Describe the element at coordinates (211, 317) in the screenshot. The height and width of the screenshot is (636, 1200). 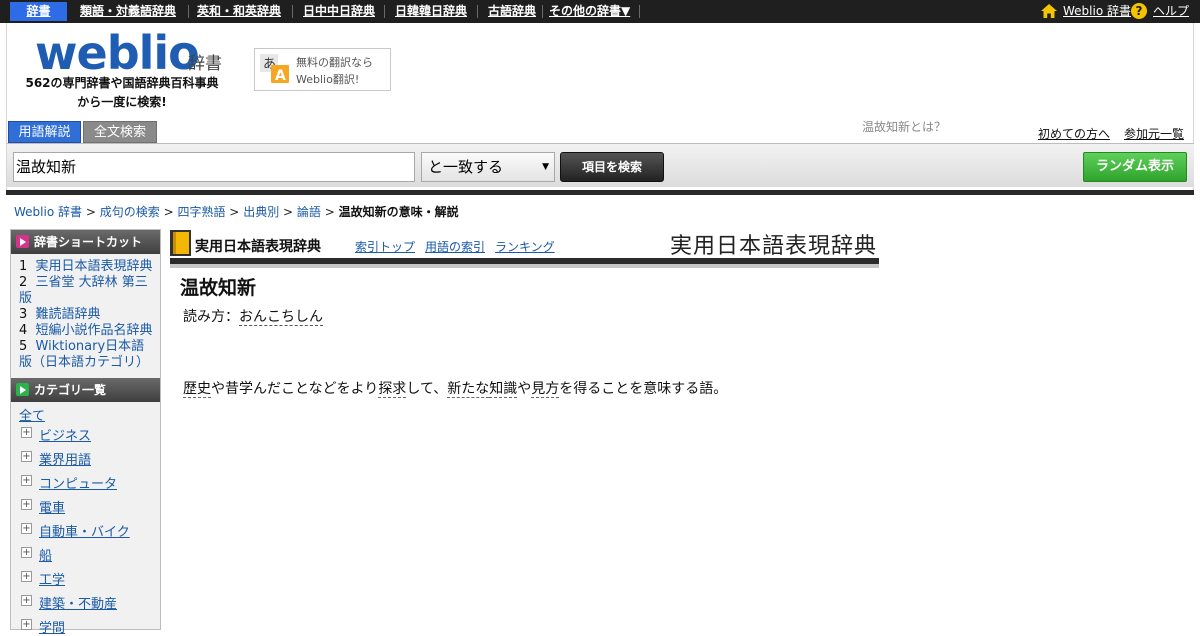
I see `reading-label: 読み方：` at that location.